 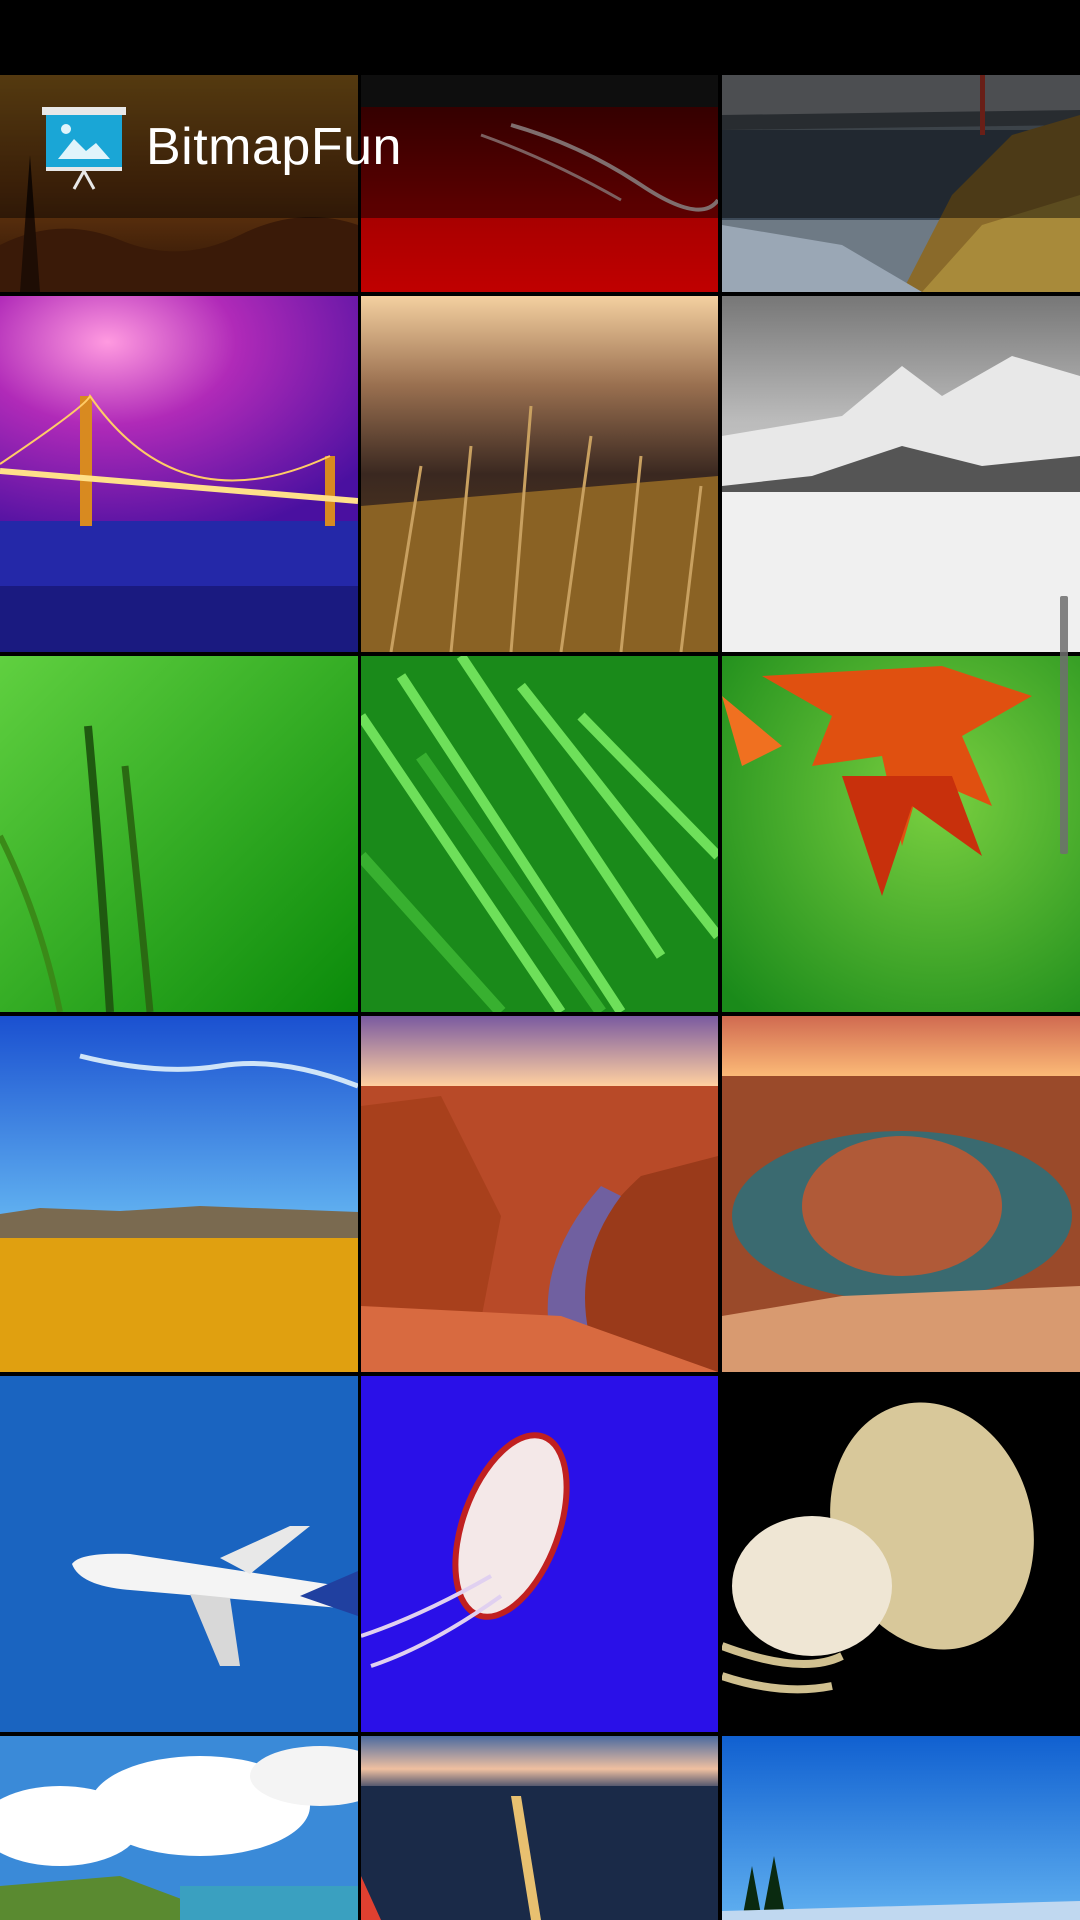 What do you see at coordinates (84, 149) in the screenshot?
I see `slideshow-icon` at bounding box center [84, 149].